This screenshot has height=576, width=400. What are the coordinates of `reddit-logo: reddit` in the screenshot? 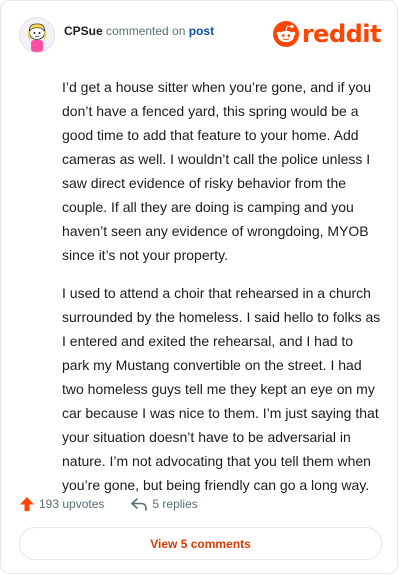 It's located at (327, 34).